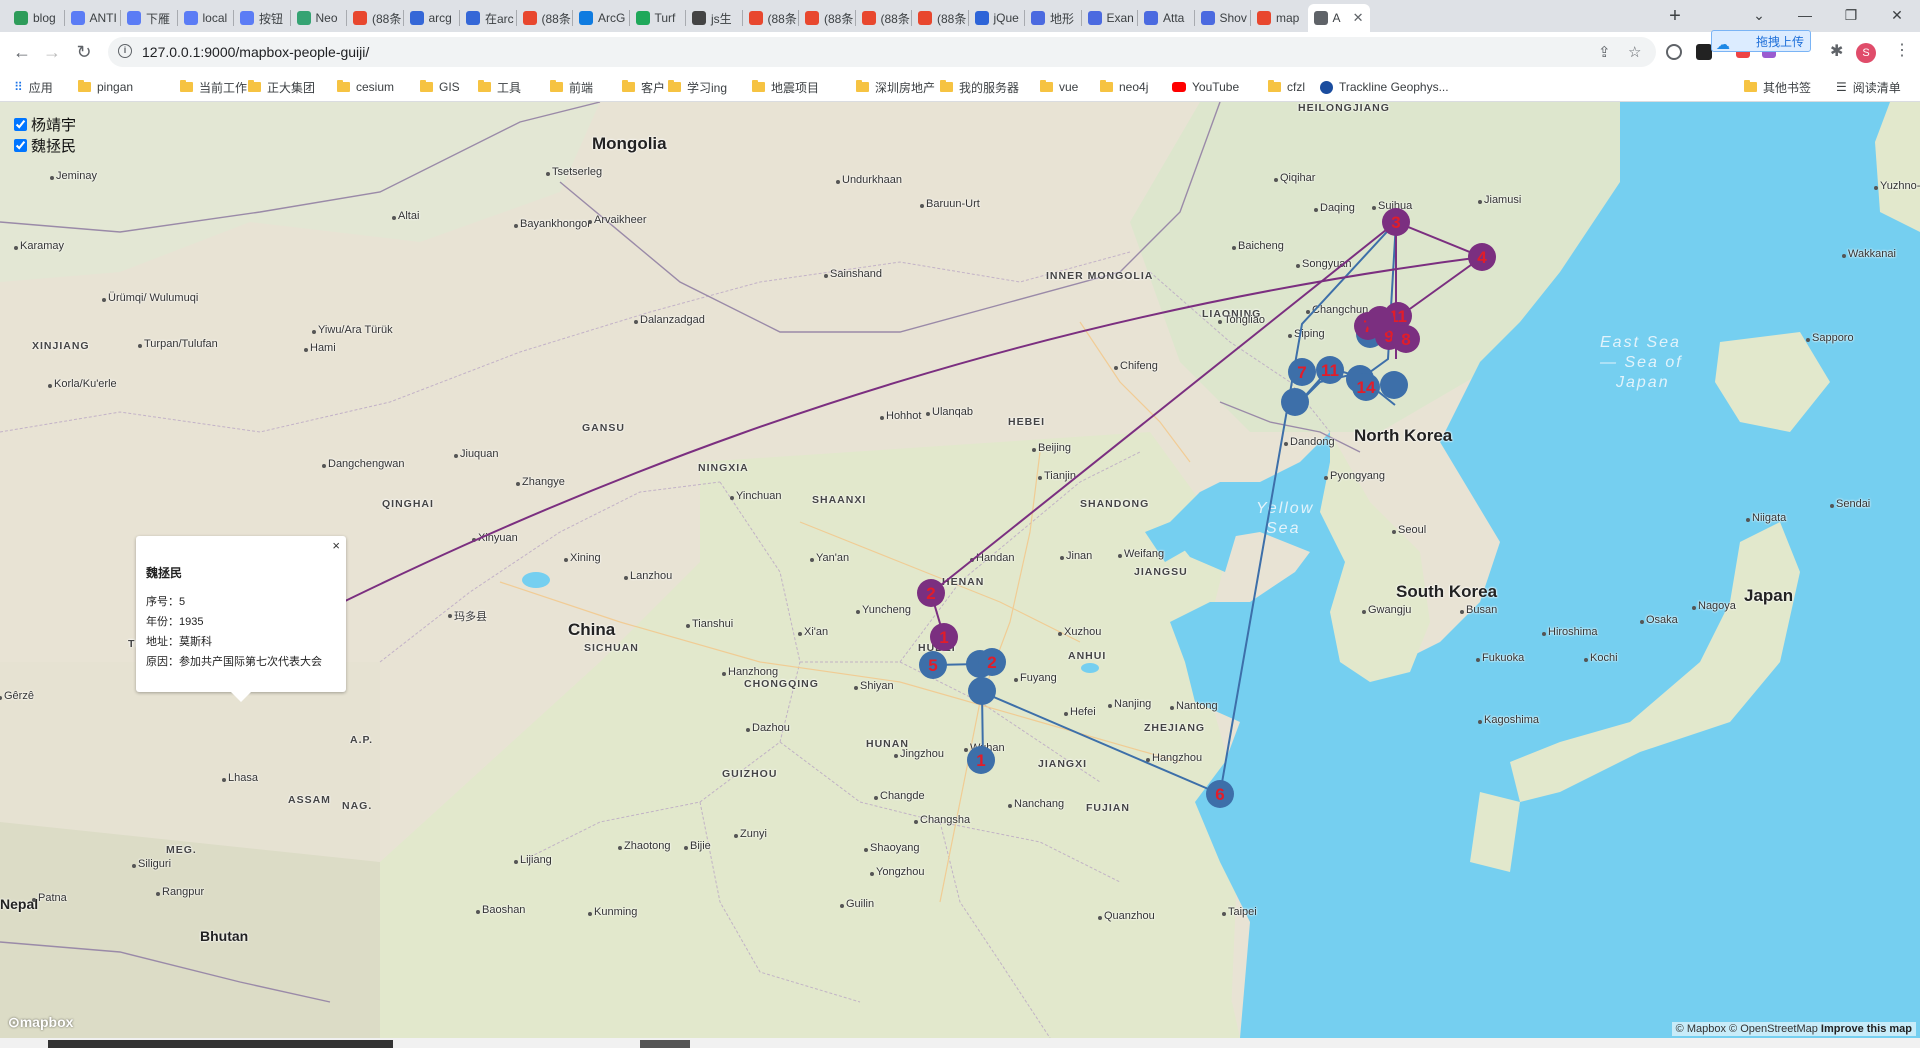 The image size is (1920, 1048). I want to click on bookmark-16: cfzl, so click(1286, 87).